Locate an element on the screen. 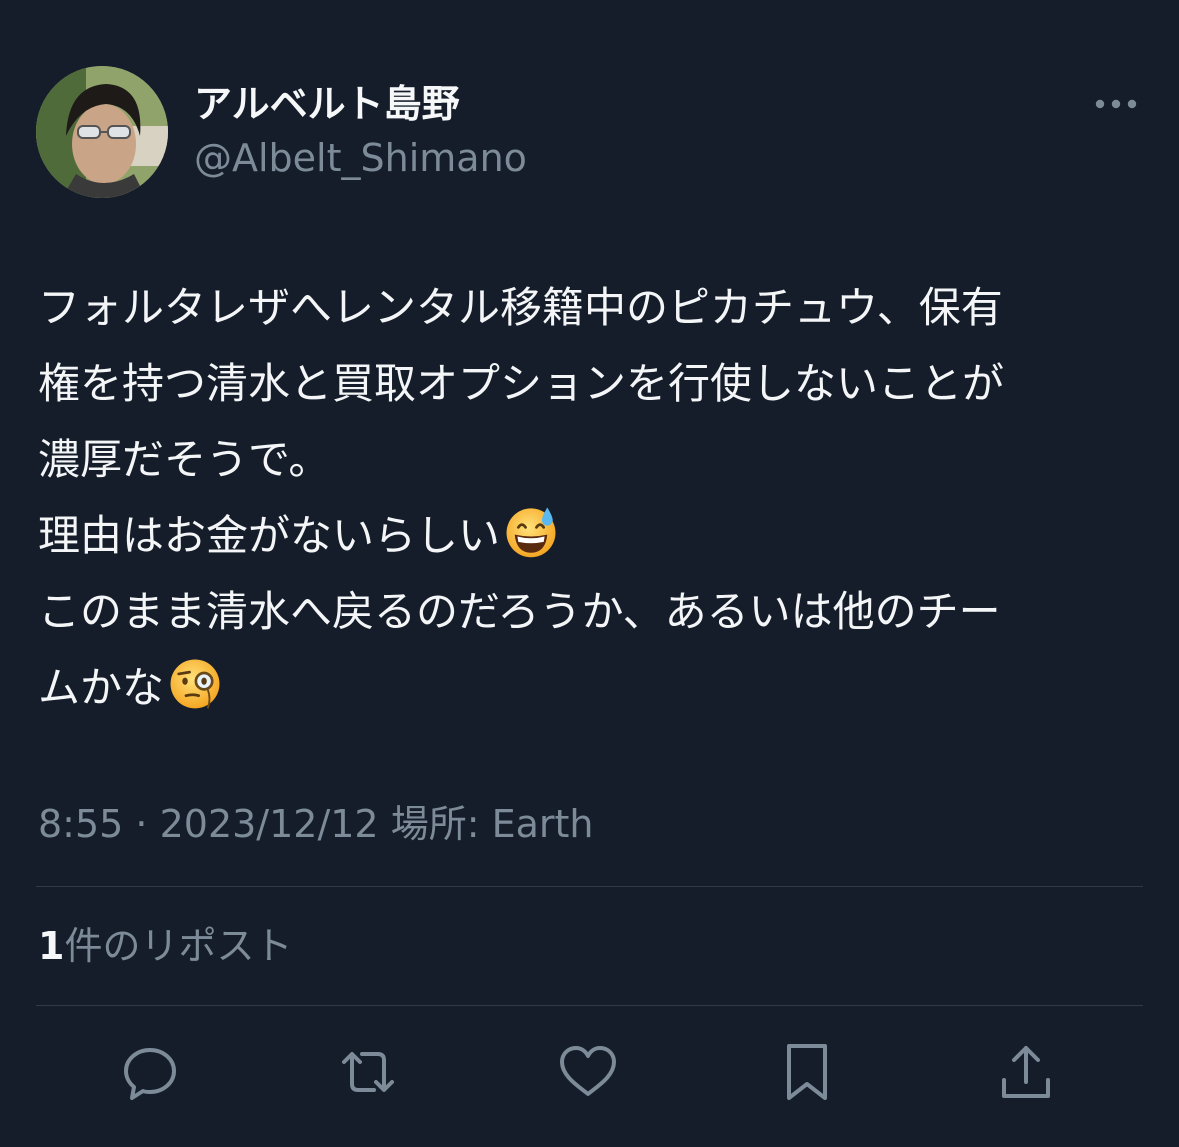 The width and height of the screenshot is (1179, 1147). tweet-line: 権を持つ清水と買取オプションを行使しないことが is located at coordinates (521, 383).